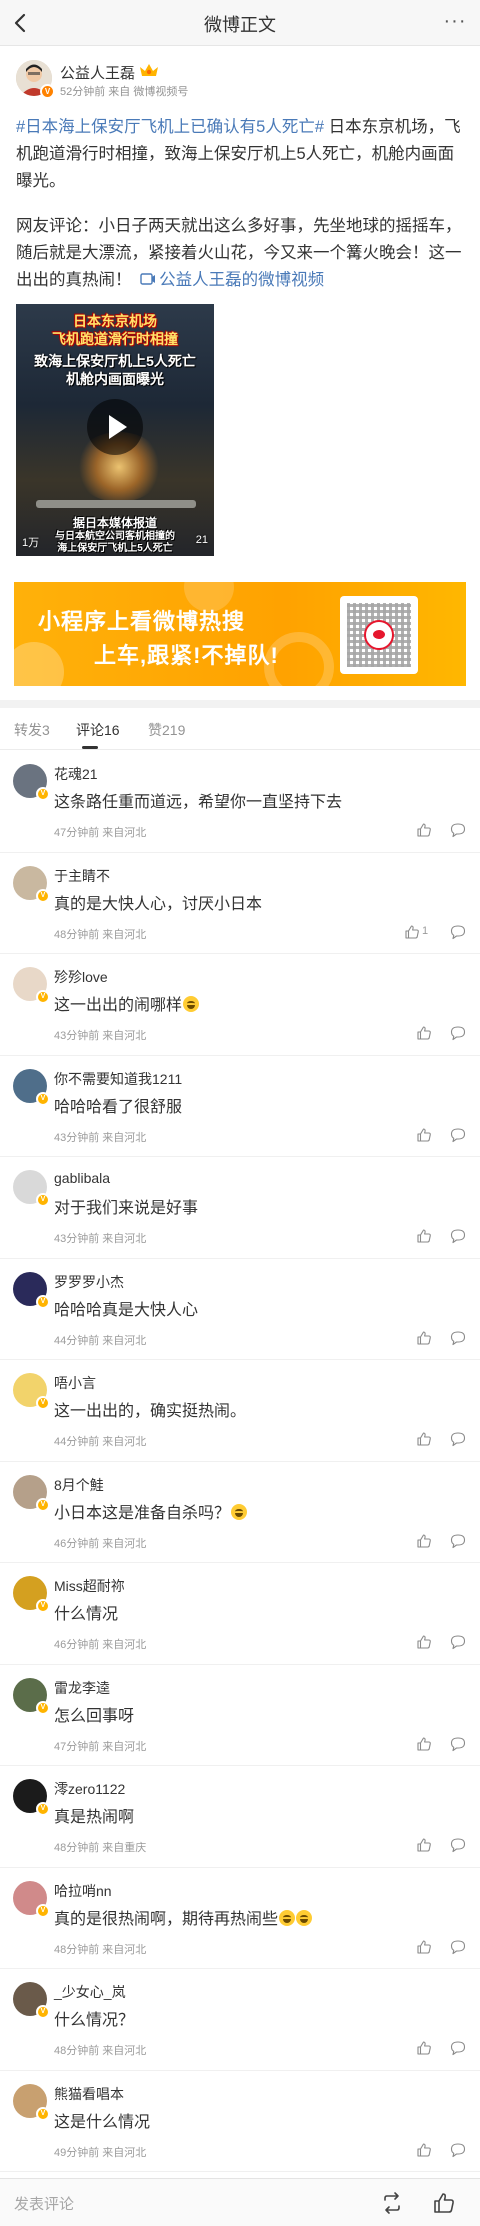 The width and height of the screenshot is (480, 2226). What do you see at coordinates (240, 1715) in the screenshot?
I see `comment-item: V 雷龙李逵 怎么回事呀 47分钟前 来自河北` at bounding box center [240, 1715].